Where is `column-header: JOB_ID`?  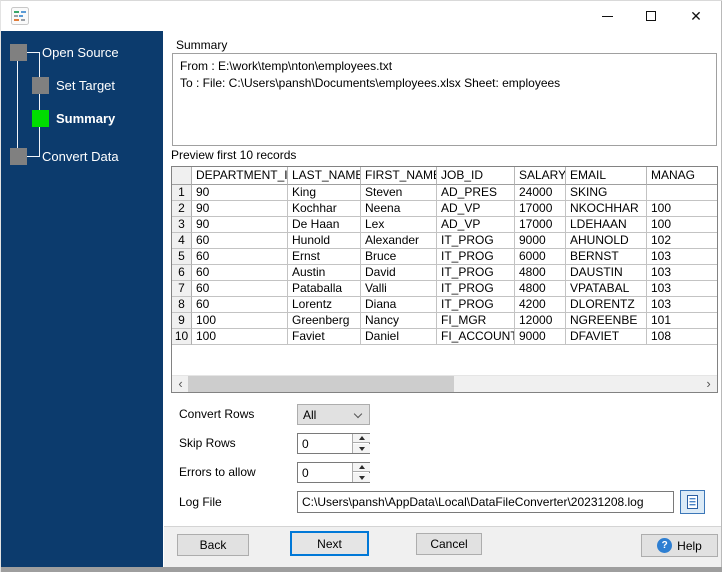 column-header: JOB_ID is located at coordinates (476, 176).